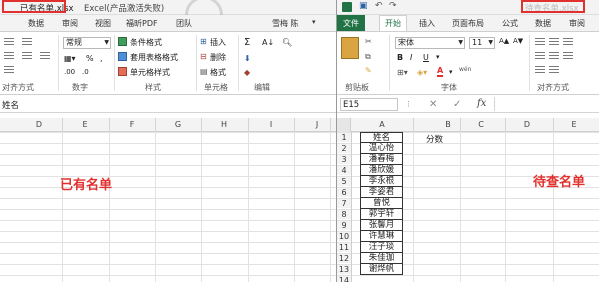 The height and width of the screenshot is (282, 599). I want to click on copy-icon: ⧉, so click(368, 57).